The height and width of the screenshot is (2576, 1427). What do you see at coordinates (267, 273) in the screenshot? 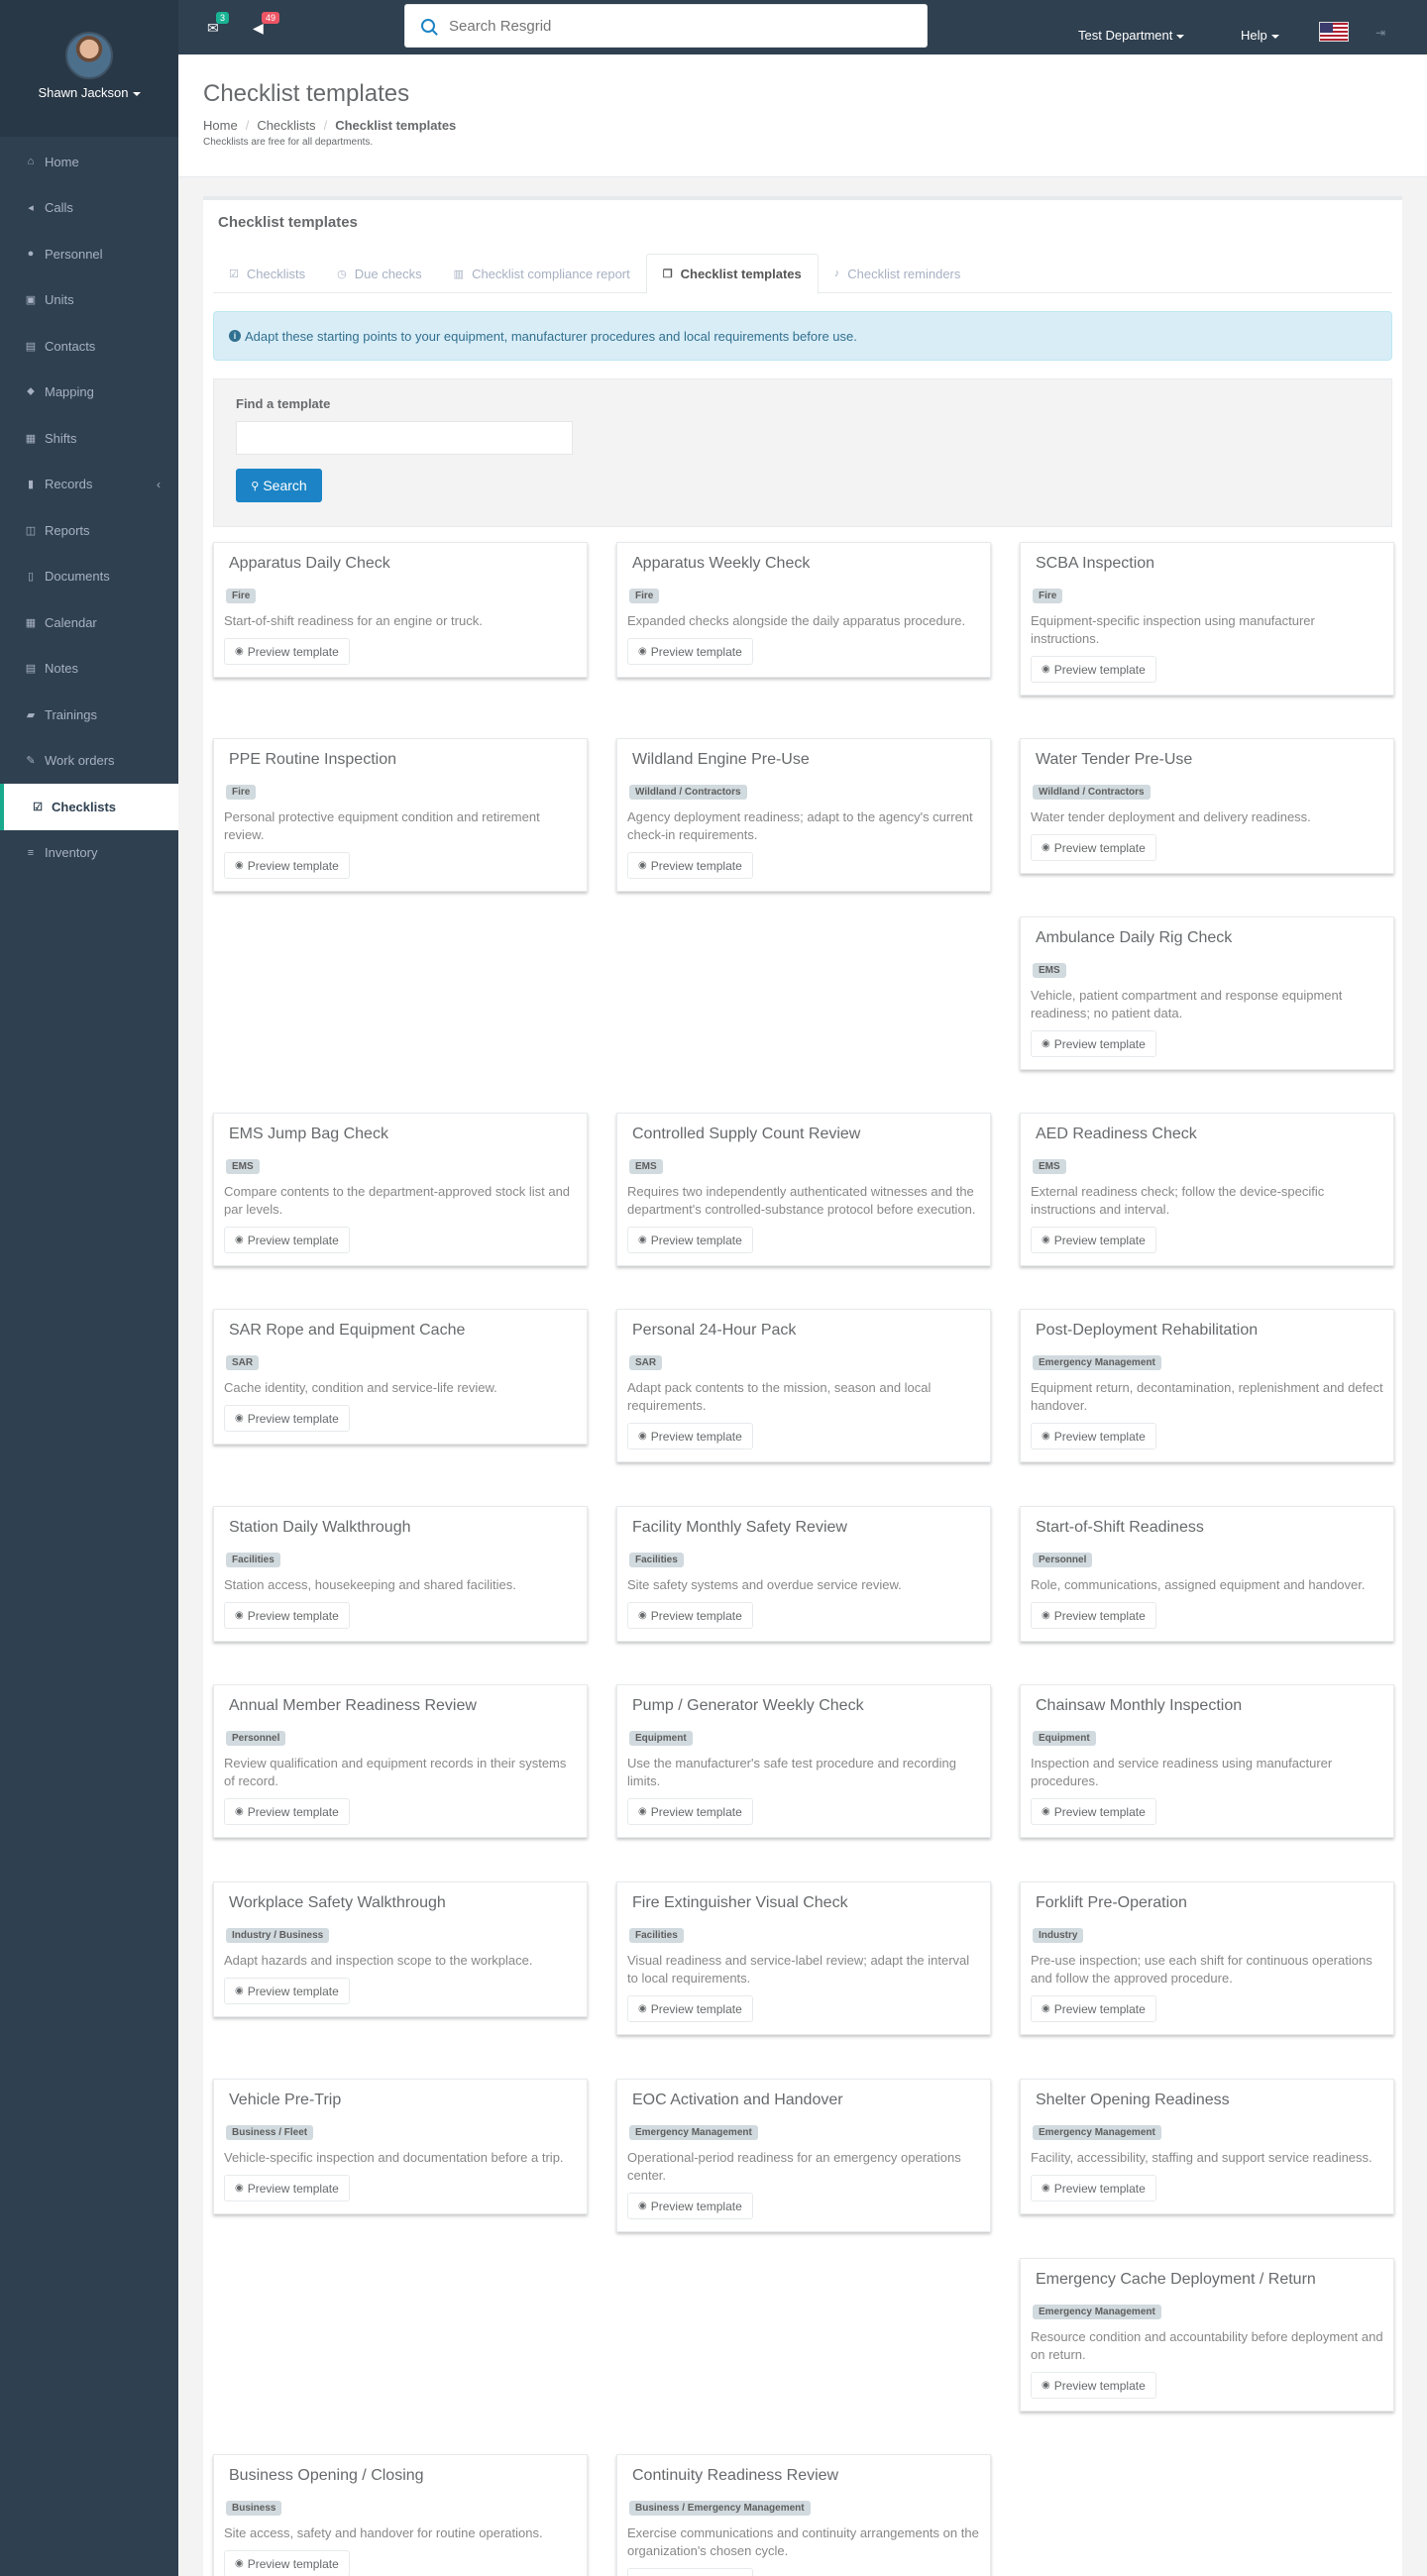
I see `tab-checklists: ☑ Checklists` at bounding box center [267, 273].